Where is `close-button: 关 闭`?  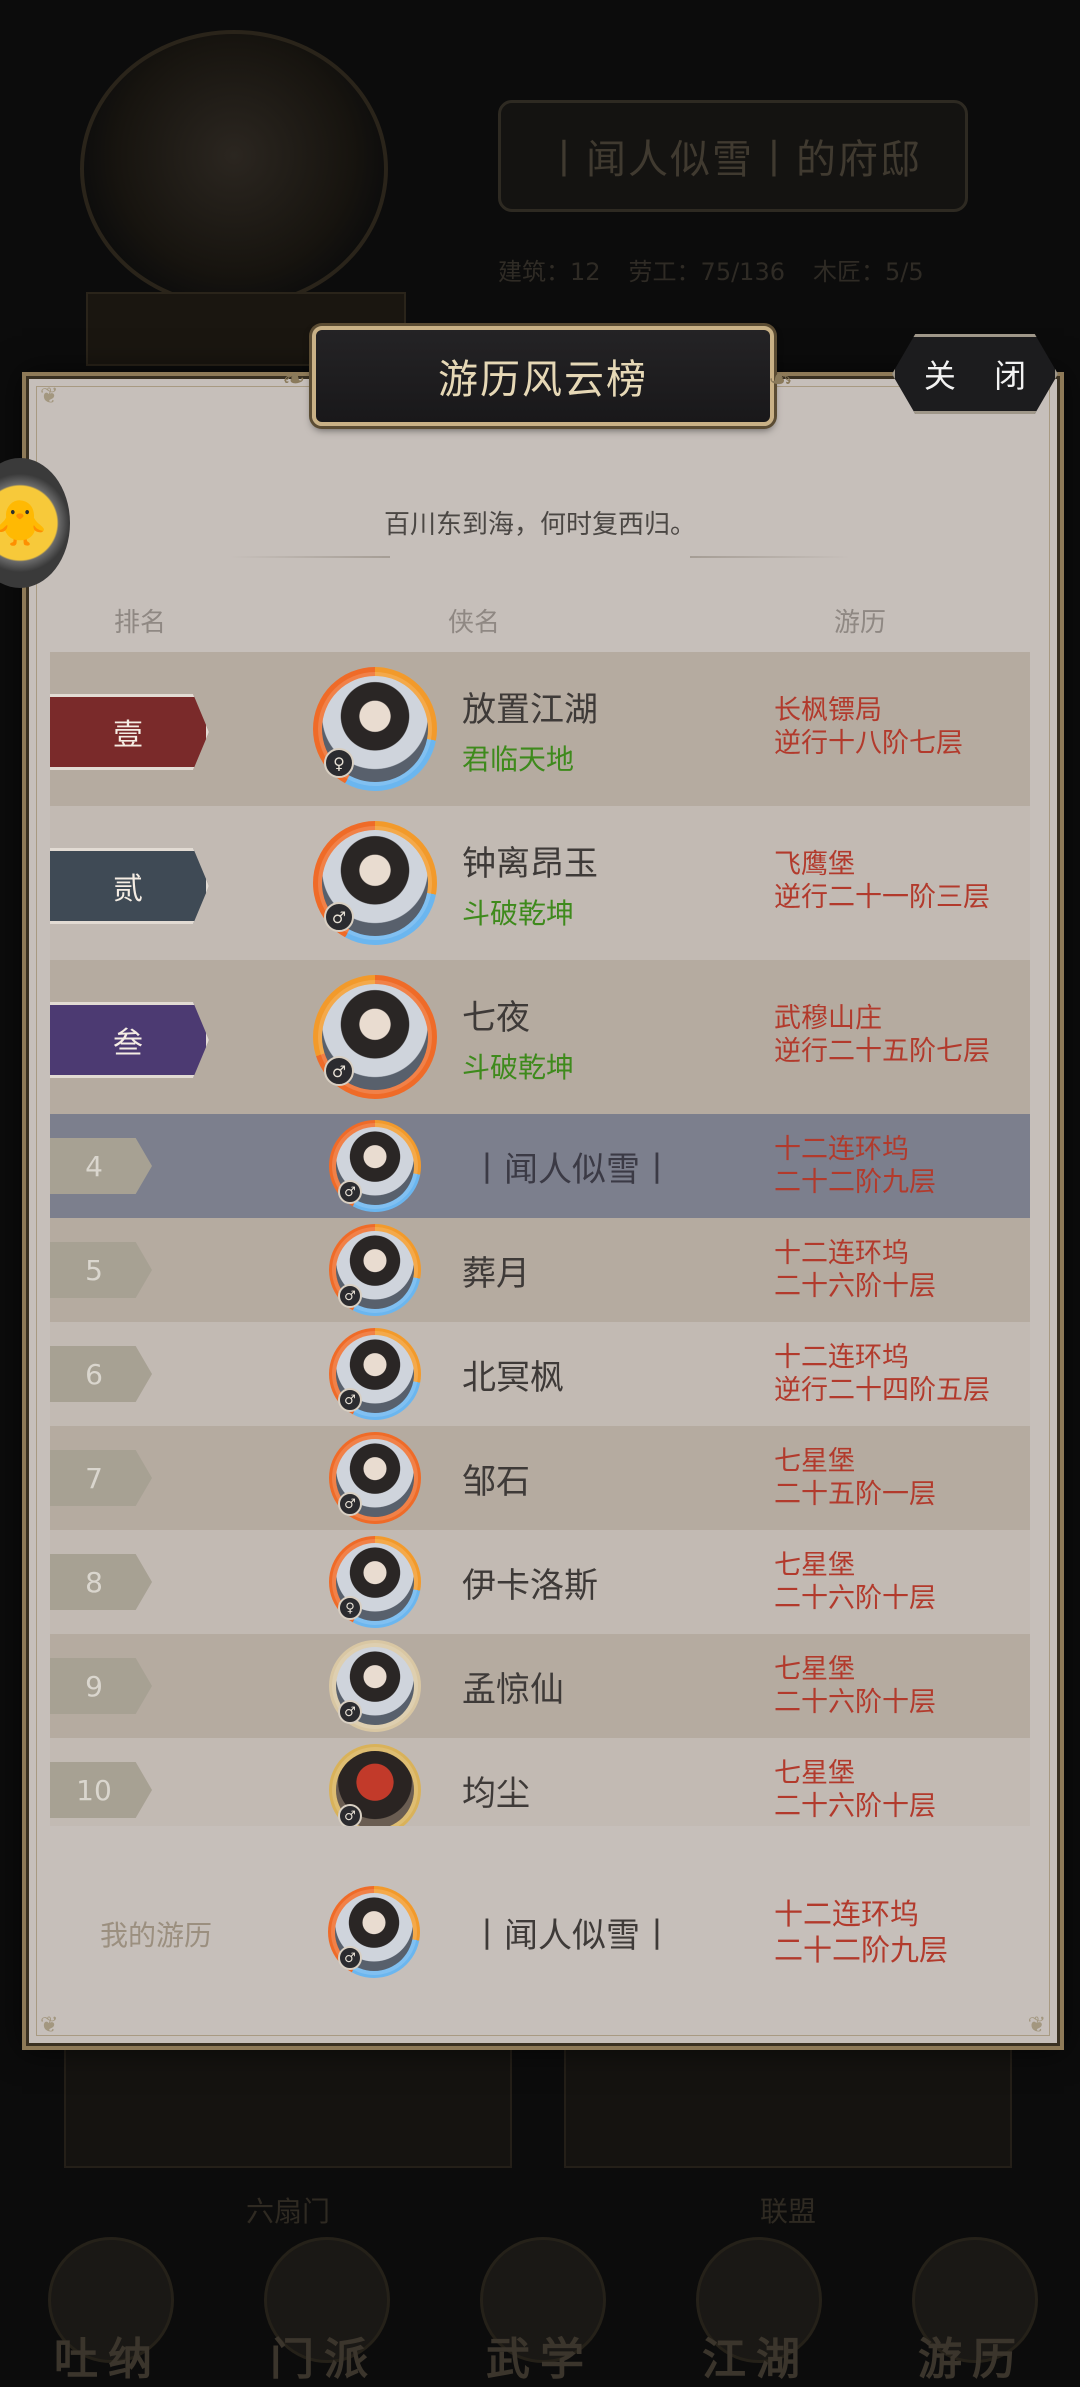 close-button: 关 闭 is located at coordinates (975, 374).